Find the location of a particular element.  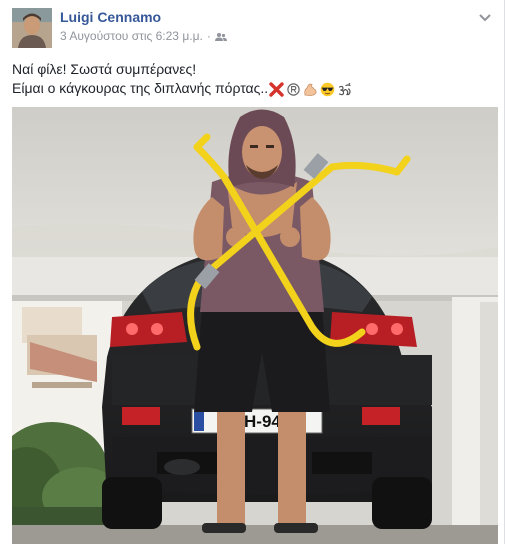

flexed-biceps-icon is located at coordinates (310, 89).